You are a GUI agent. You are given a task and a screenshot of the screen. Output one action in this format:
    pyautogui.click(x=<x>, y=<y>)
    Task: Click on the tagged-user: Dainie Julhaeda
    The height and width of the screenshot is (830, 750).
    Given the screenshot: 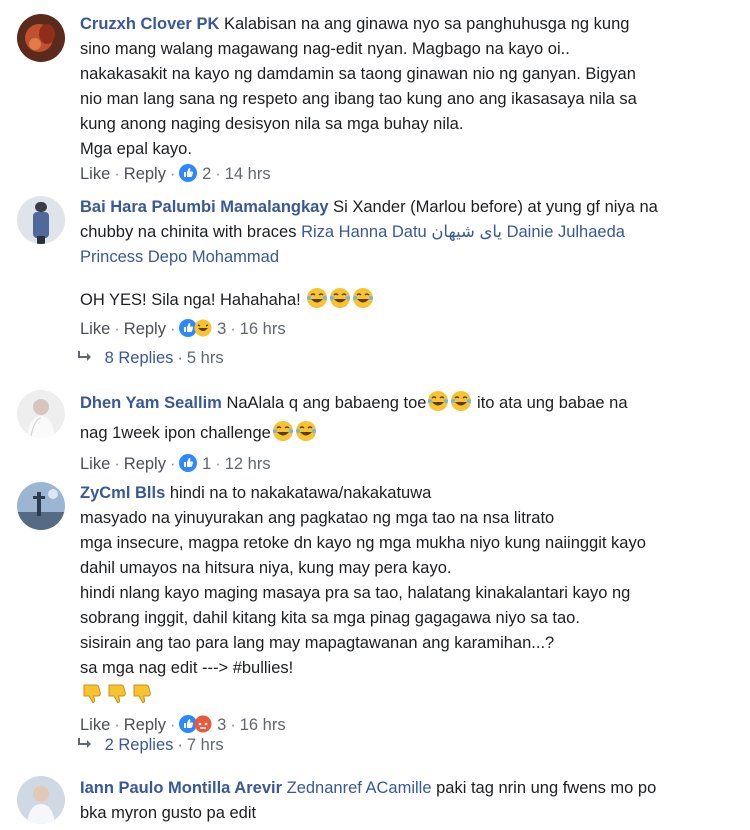 What is the action you would take?
    pyautogui.click(x=566, y=232)
    